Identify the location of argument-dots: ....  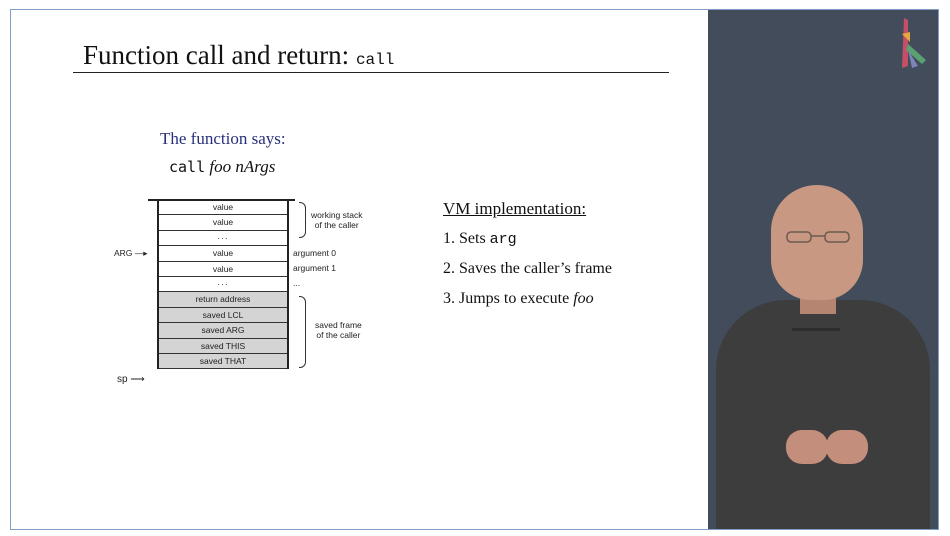
(297, 283).